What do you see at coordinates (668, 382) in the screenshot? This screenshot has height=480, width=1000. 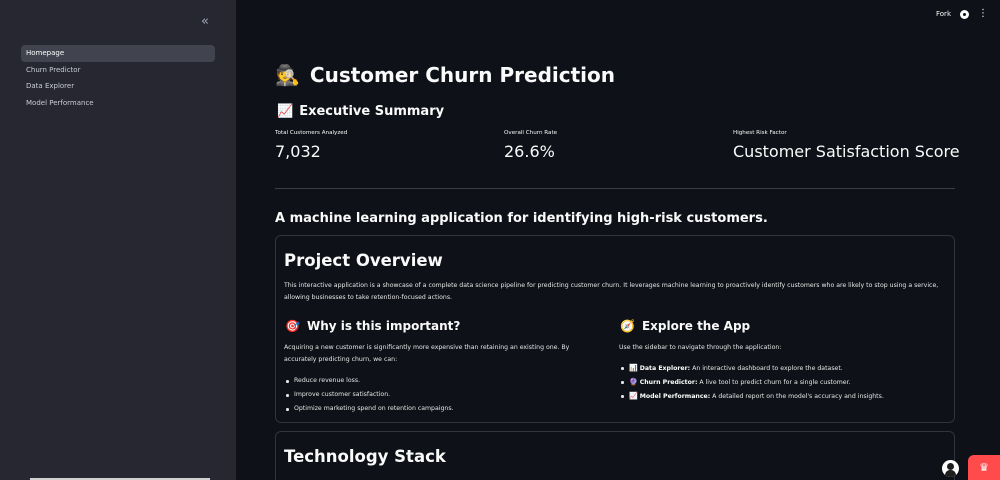 I see `item-title: Churn Predictor:` at bounding box center [668, 382].